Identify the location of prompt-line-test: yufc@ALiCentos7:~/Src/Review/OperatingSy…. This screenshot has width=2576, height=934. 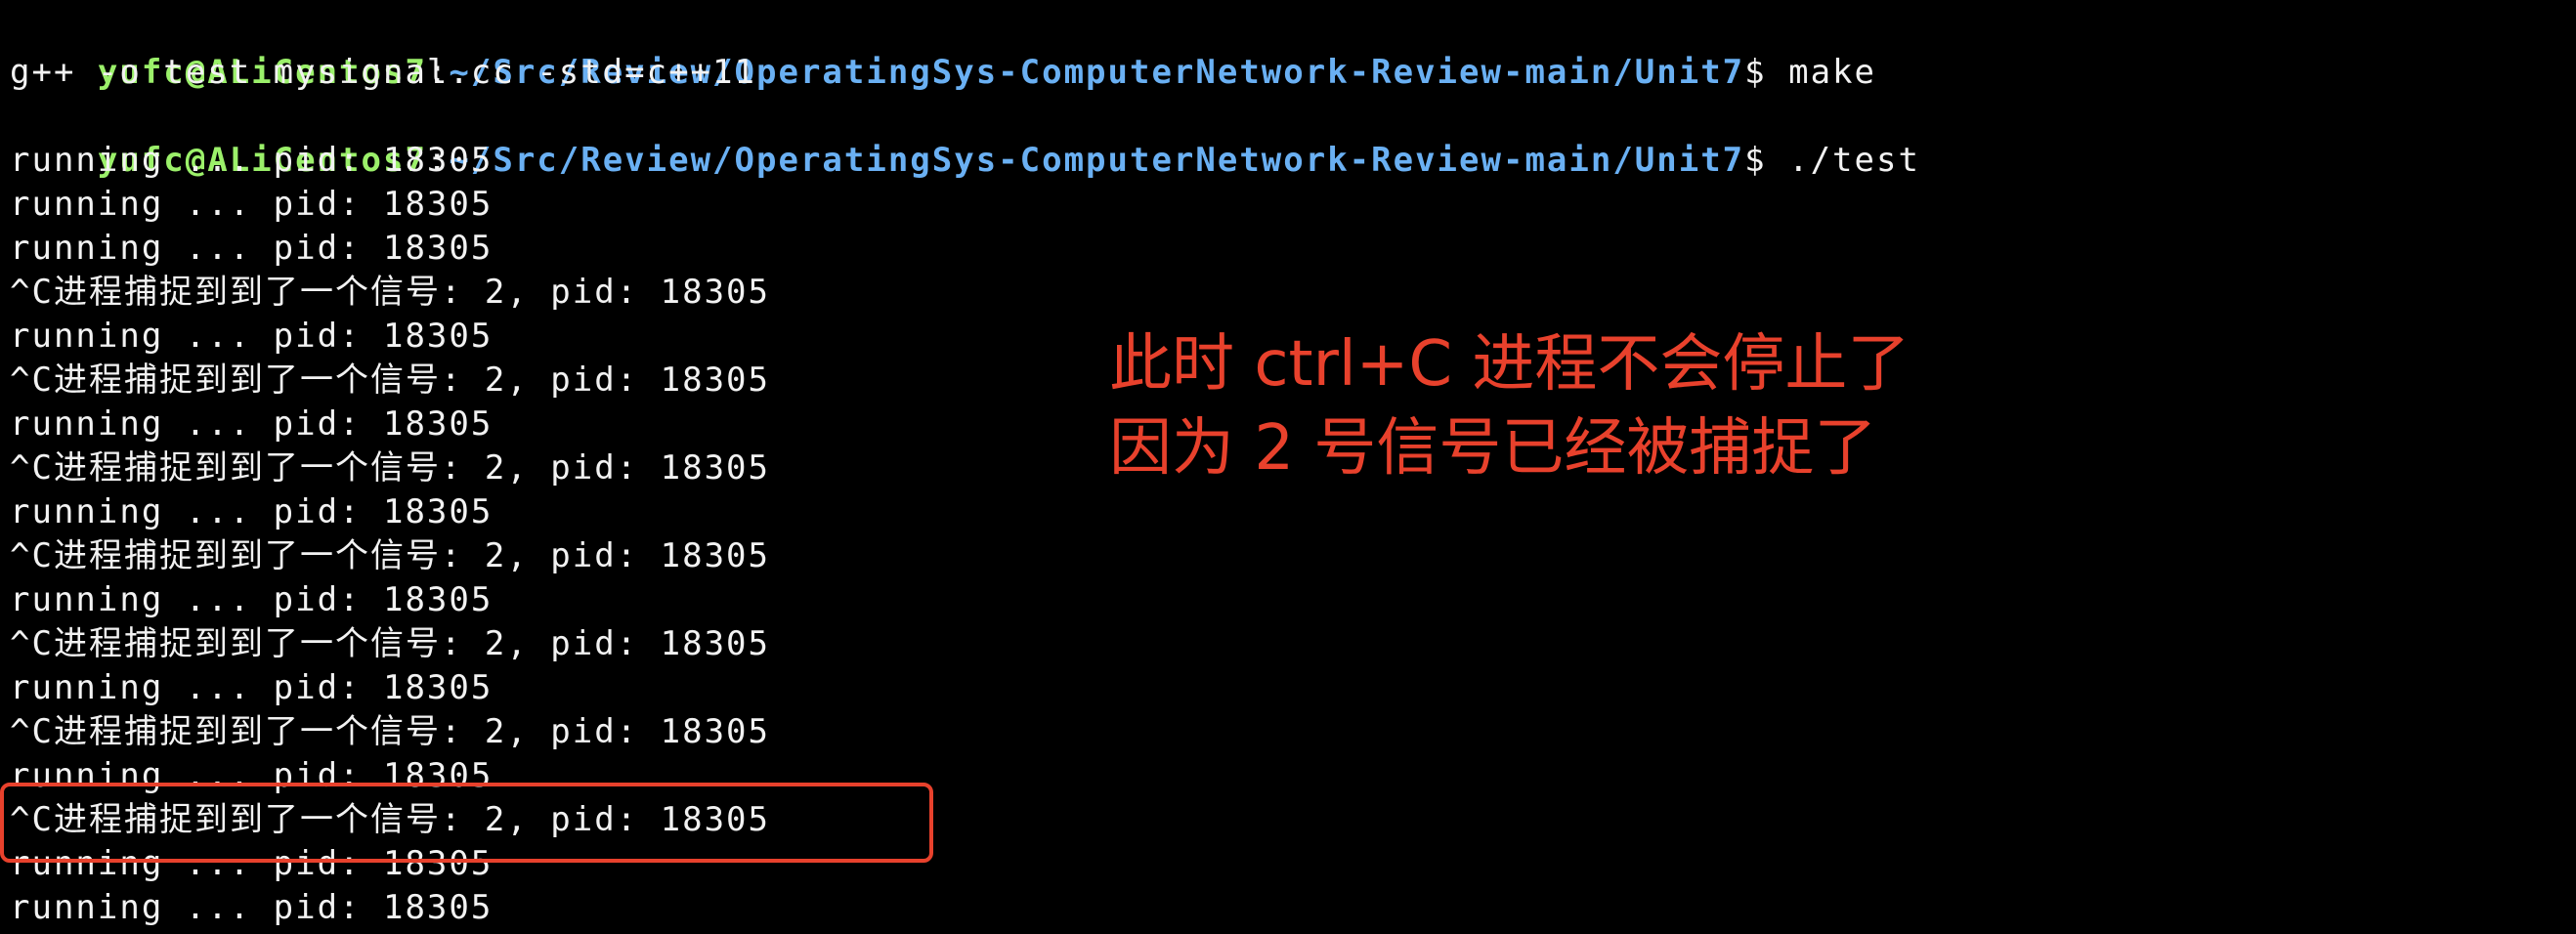
(965, 137).